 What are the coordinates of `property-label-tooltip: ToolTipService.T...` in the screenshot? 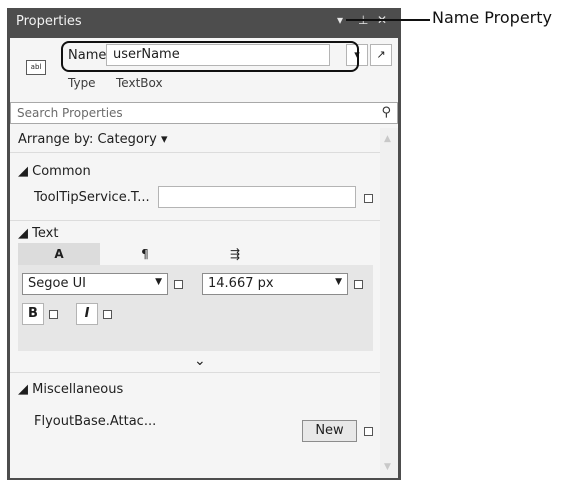 It's located at (92, 197).